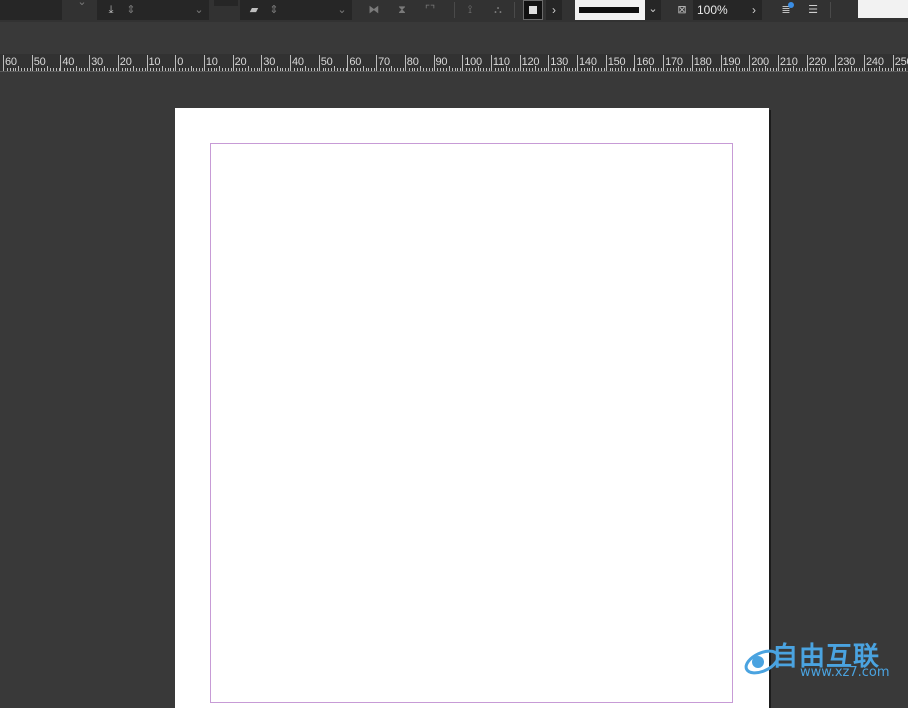  What do you see at coordinates (473, 62) in the screenshot?
I see `ruler-label: 100` at bounding box center [473, 62].